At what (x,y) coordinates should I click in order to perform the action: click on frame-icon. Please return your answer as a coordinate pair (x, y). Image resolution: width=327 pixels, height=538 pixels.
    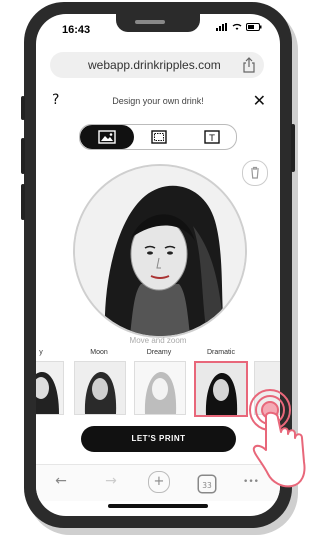
    Looking at the image, I should click on (159, 137).